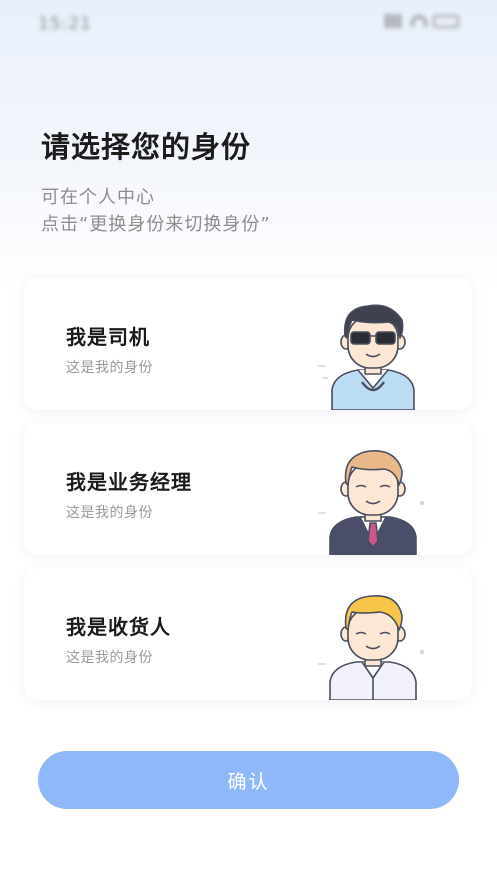 This screenshot has height=883, width=497. What do you see at coordinates (419, 21) in the screenshot?
I see `wifi-icon` at bounding box center [419, 21].